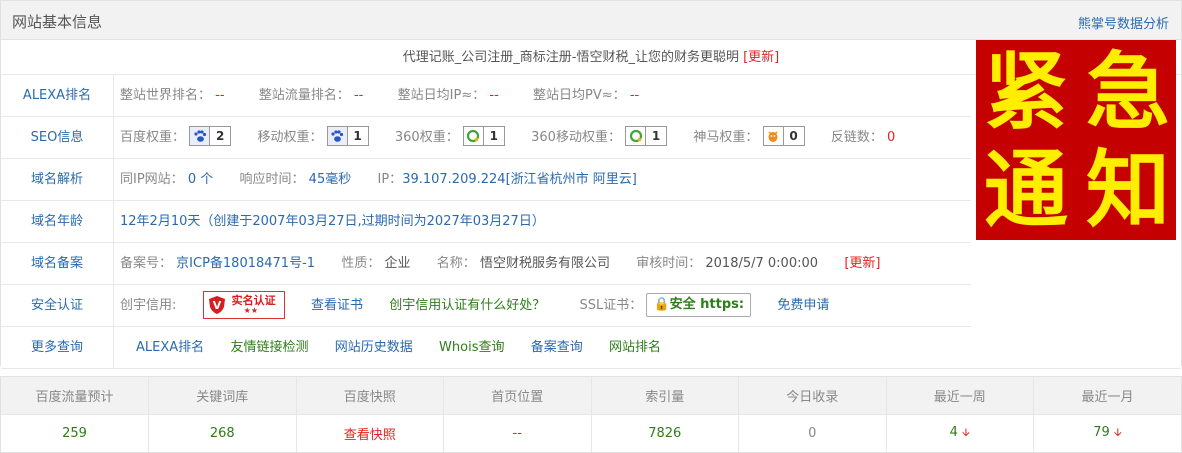  What do you see at coordinates (390, 179) in the screenshot?
I see `ip-label: IP：` at bounding box center [390, 179].